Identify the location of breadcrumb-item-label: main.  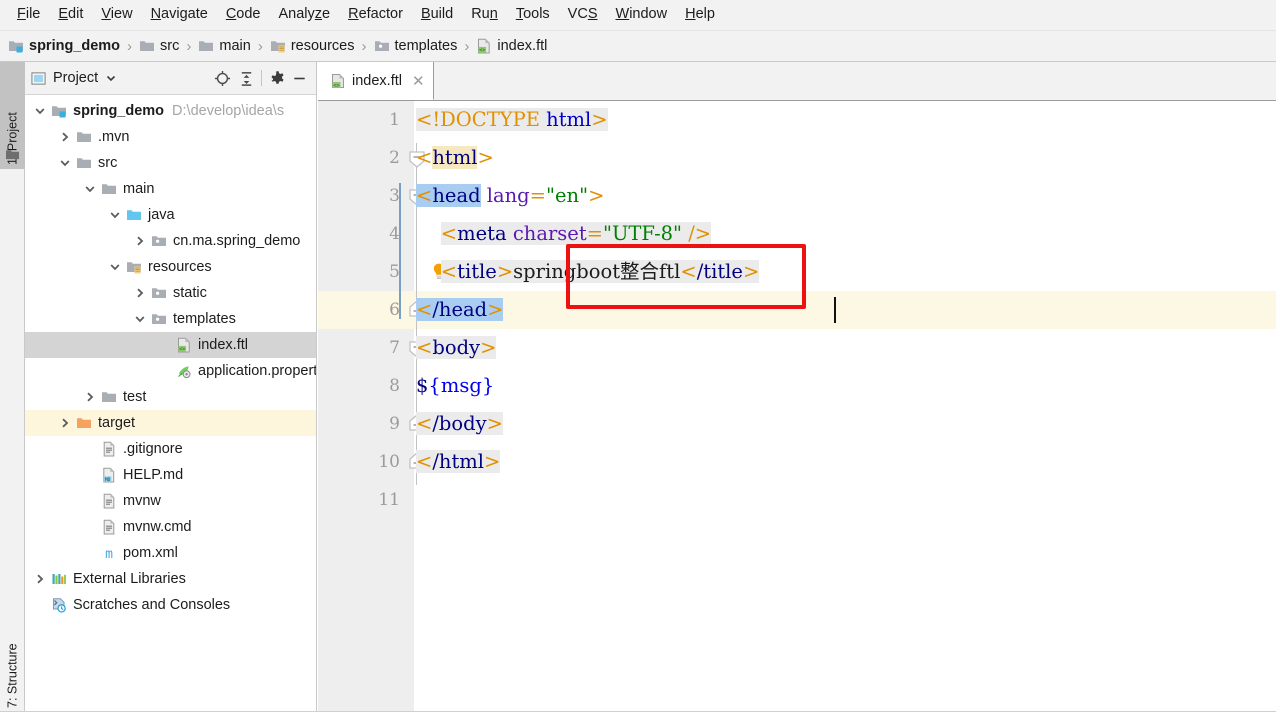
(235, 46).